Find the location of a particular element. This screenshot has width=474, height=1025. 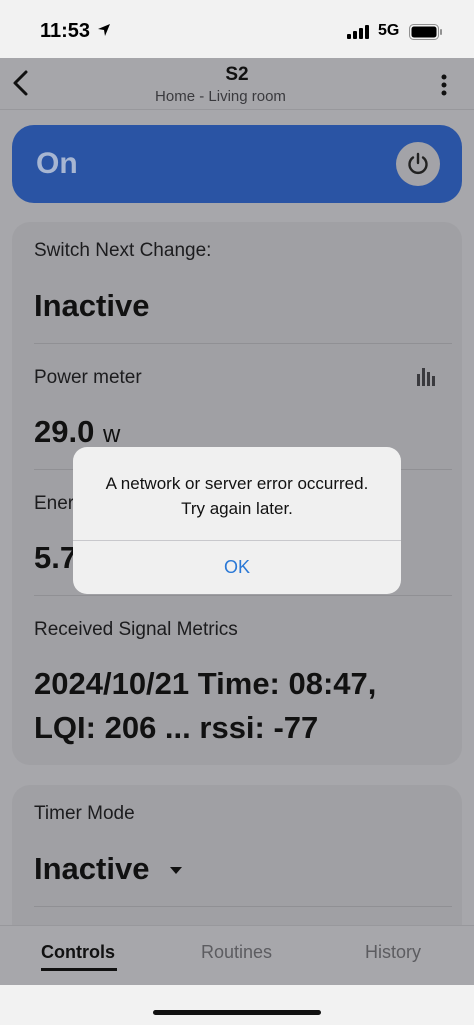

bottom-tab-bar: Controls Routines History is located at coordinates (237, 955).